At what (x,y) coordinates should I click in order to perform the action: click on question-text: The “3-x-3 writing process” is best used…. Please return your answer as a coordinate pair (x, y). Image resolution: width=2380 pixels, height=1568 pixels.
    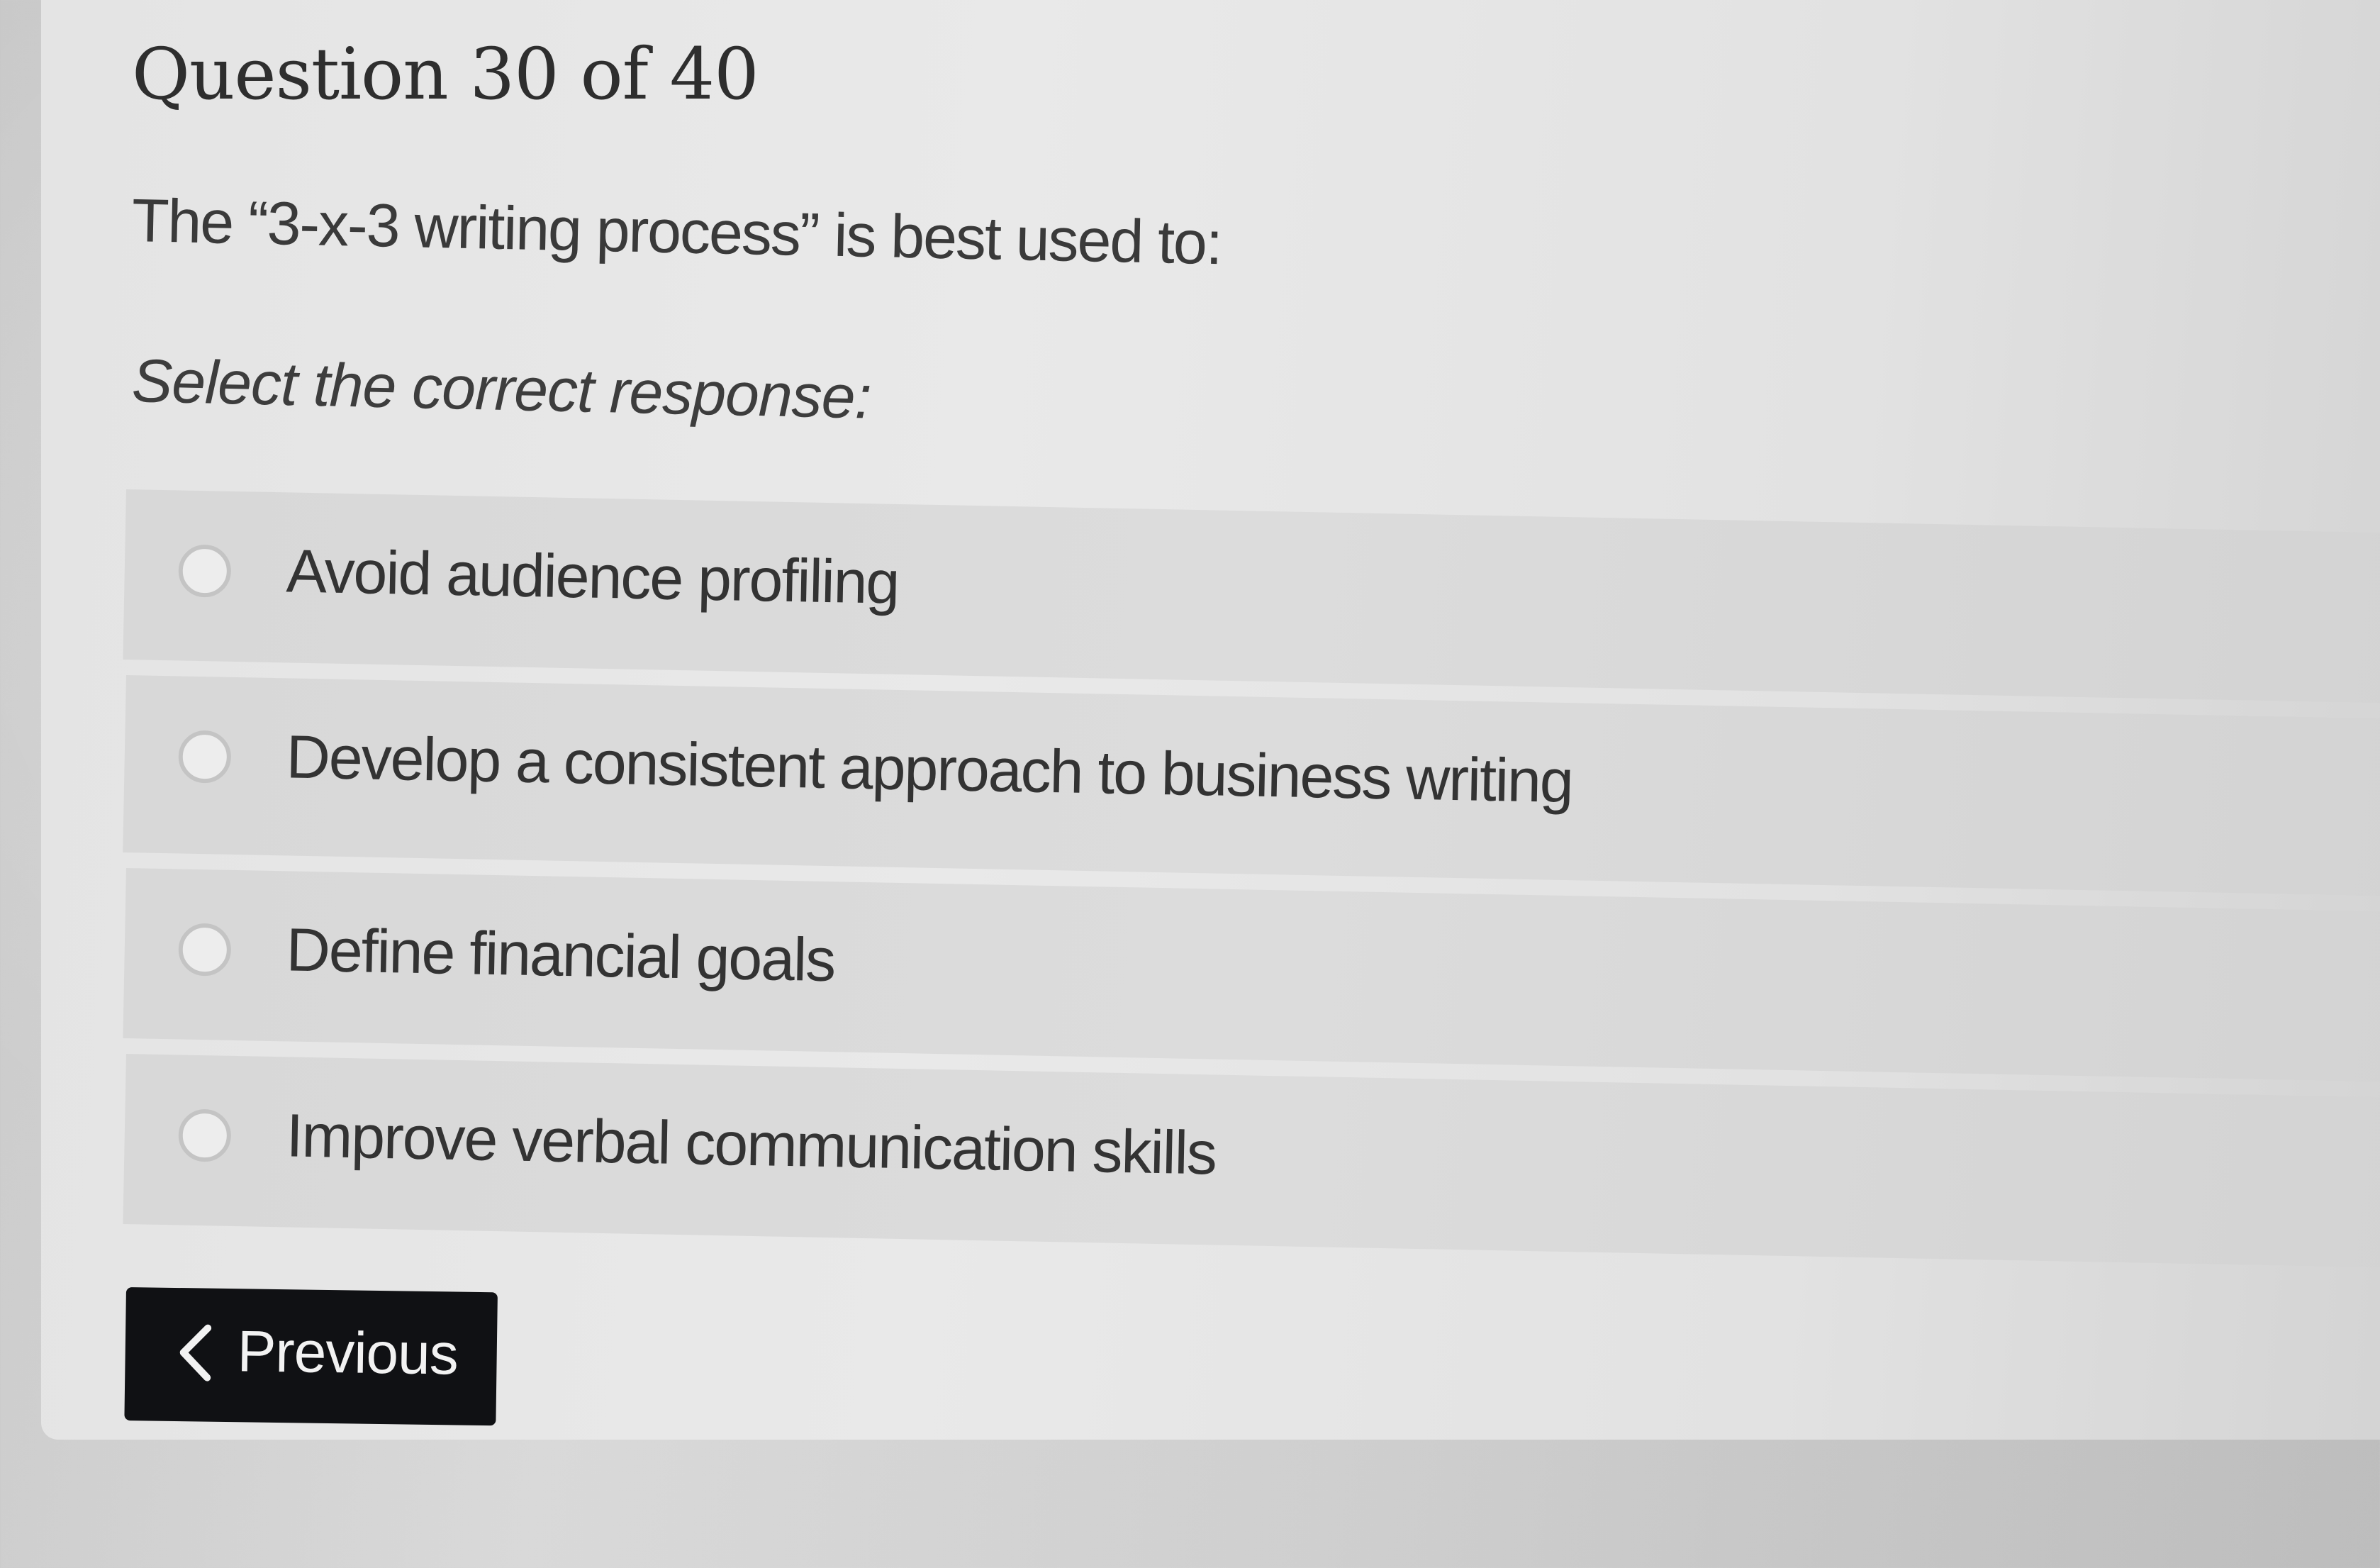
    Looking at the image, I should click on (676, 232).